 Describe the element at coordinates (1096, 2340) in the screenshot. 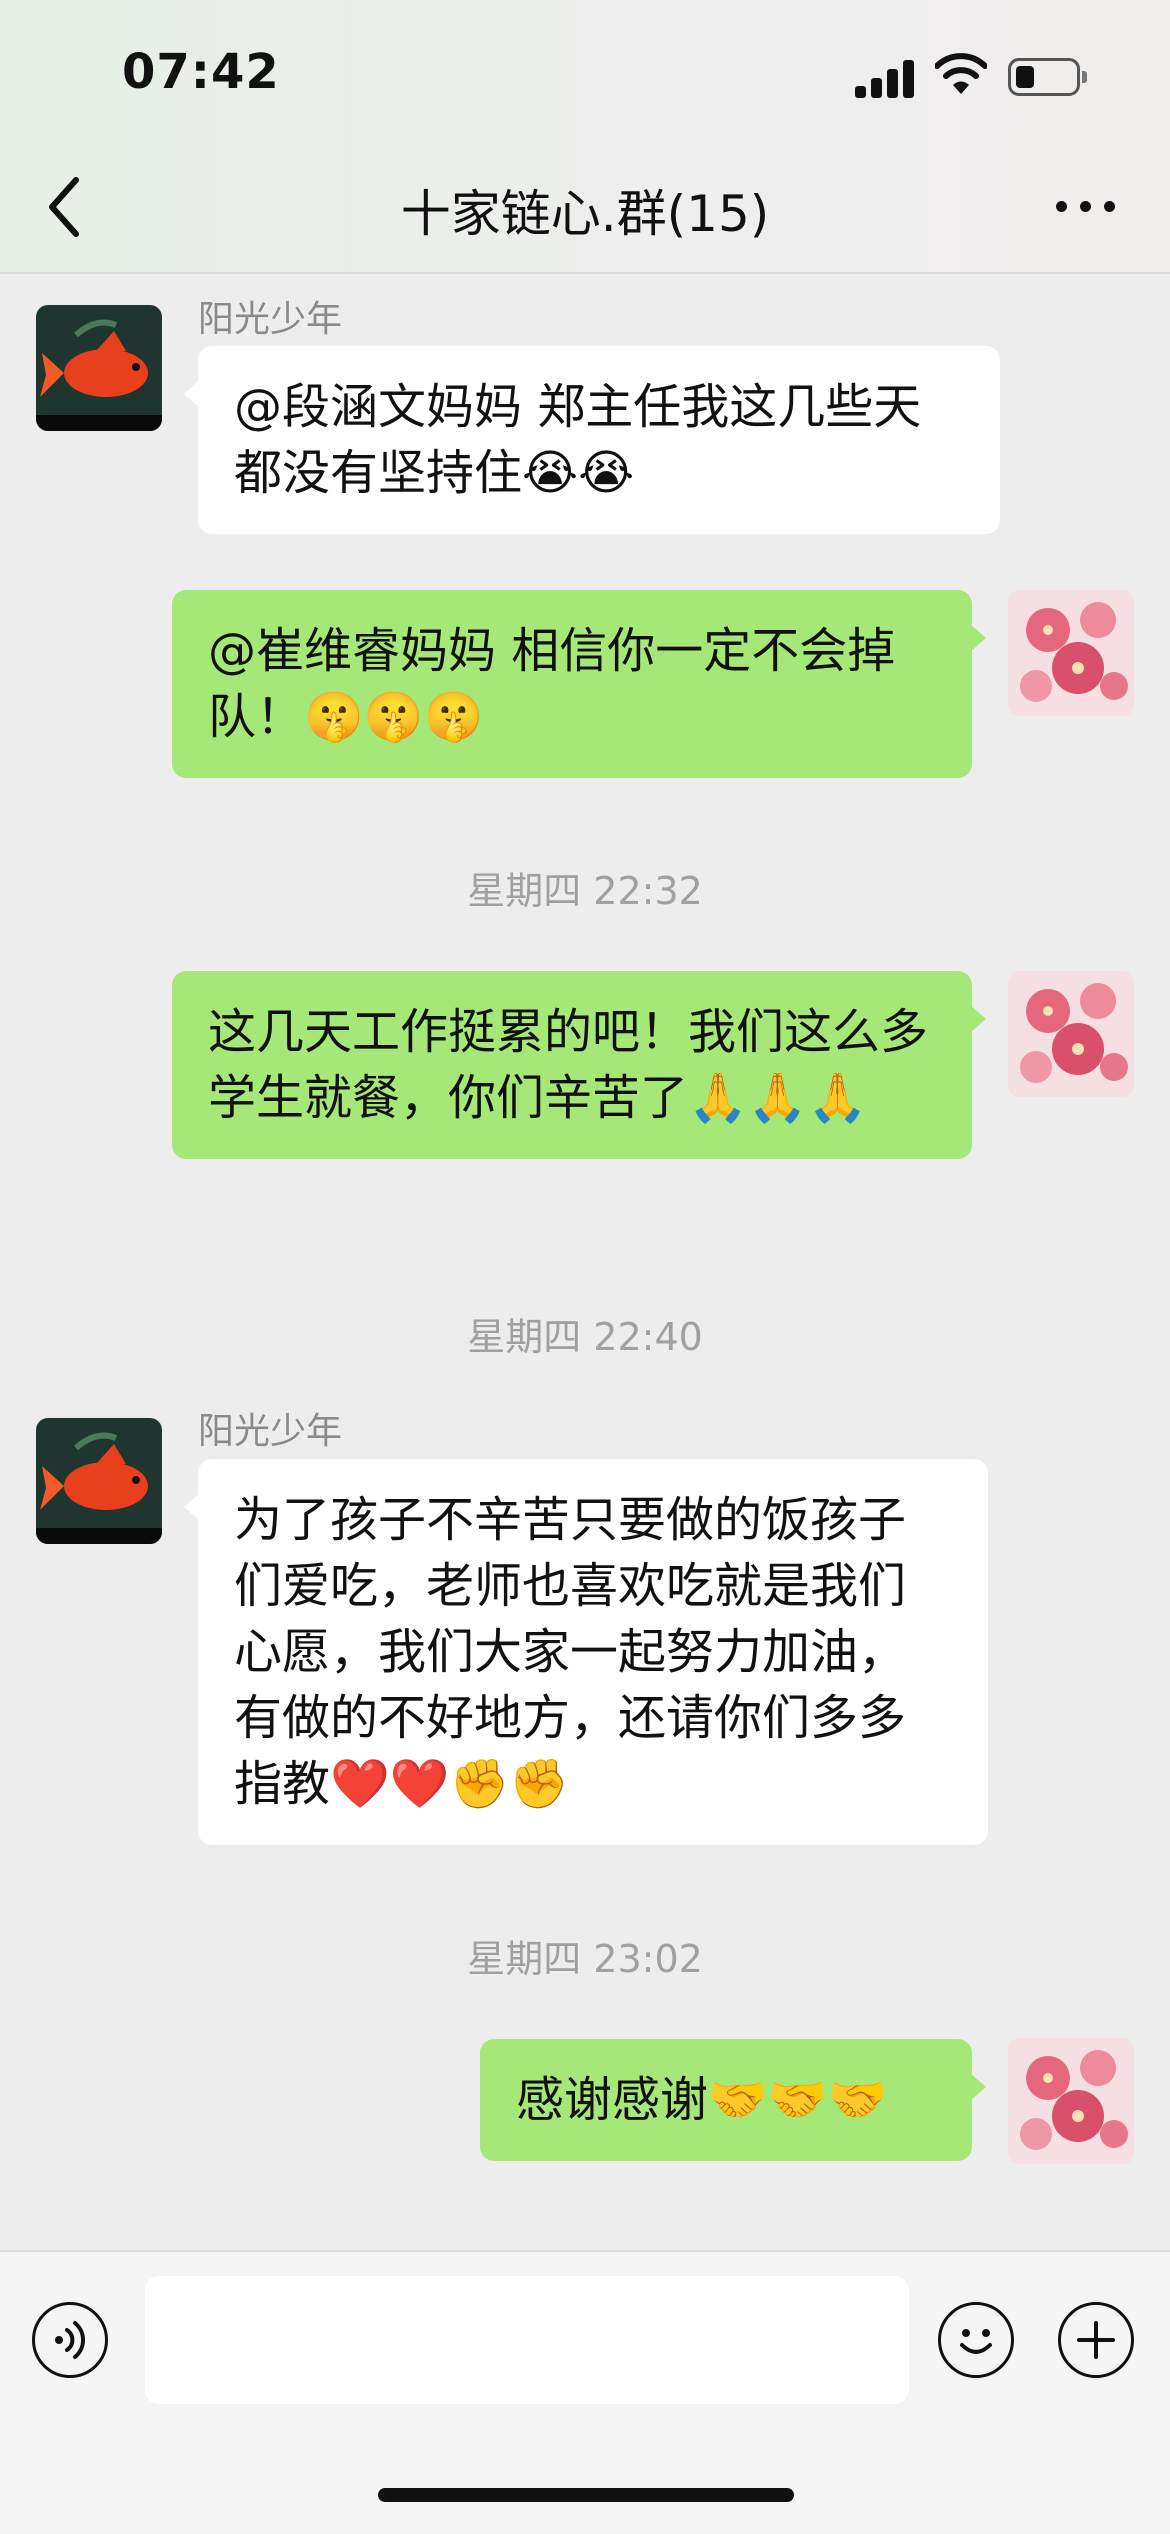

I see `plus-icon` at that location.